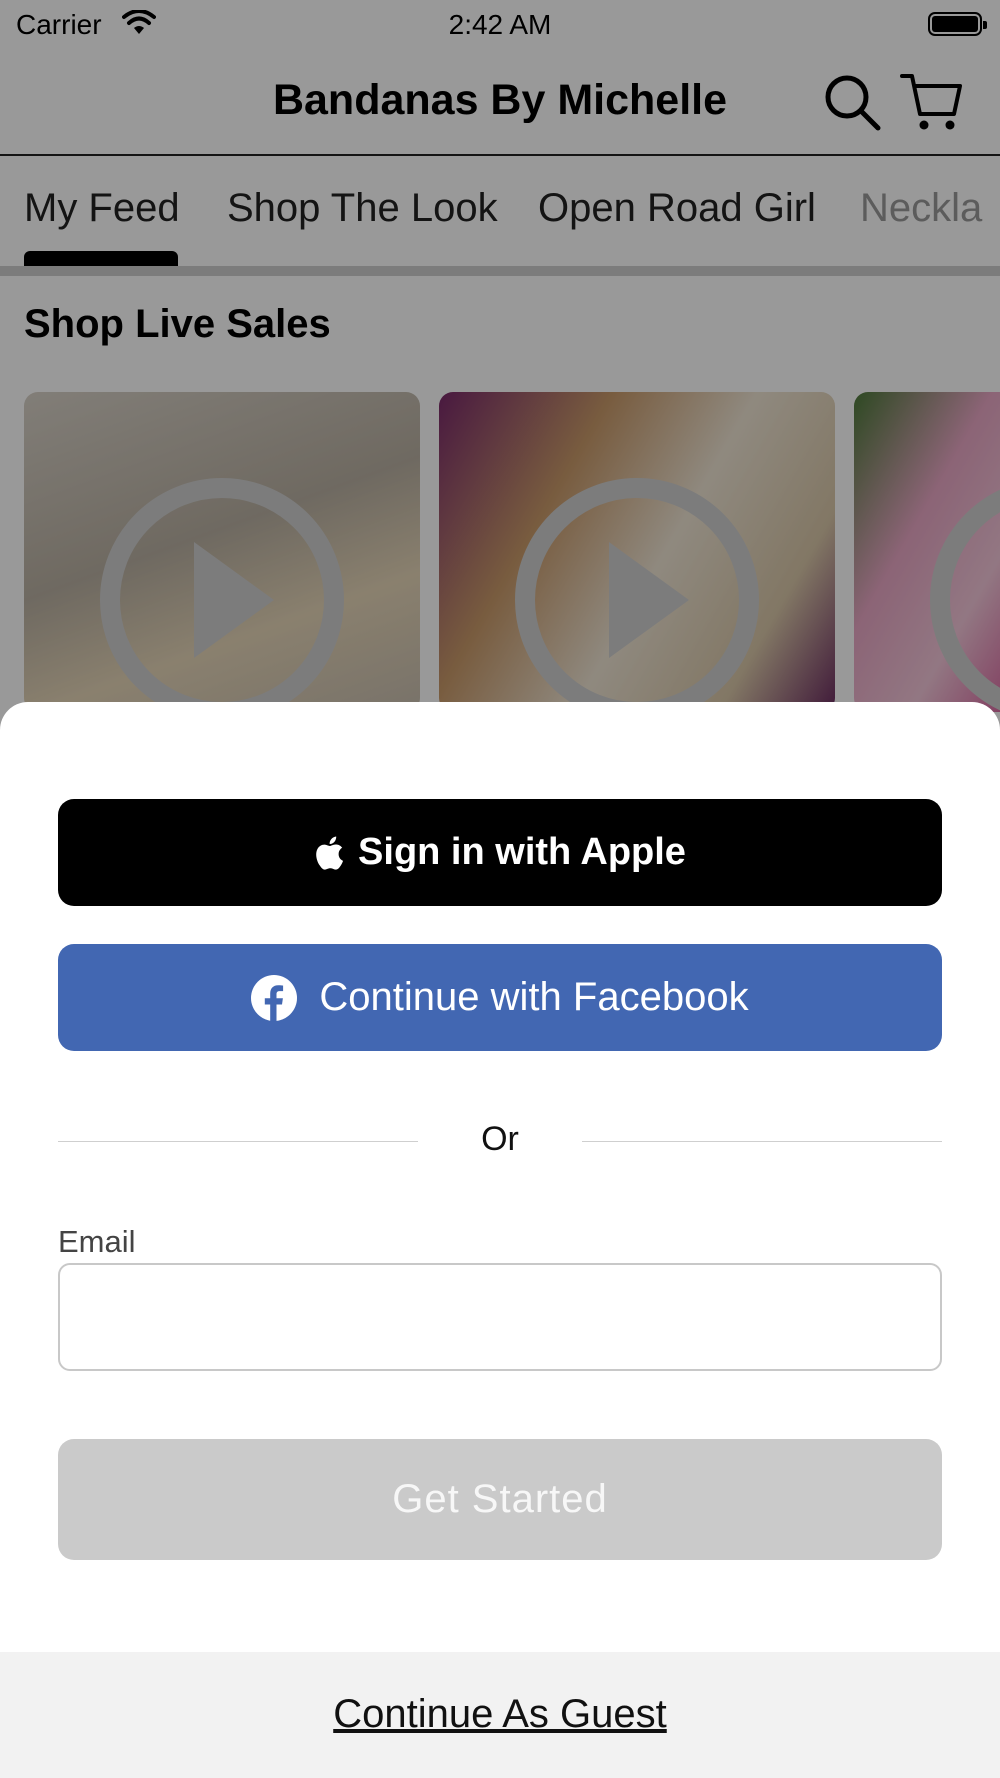 This screenshot has width=1000, height=1778. What do you see at coordinates (500, 1139) in the screenshot?
I see `or-separator: Or` at bounding box center [500, 1139].